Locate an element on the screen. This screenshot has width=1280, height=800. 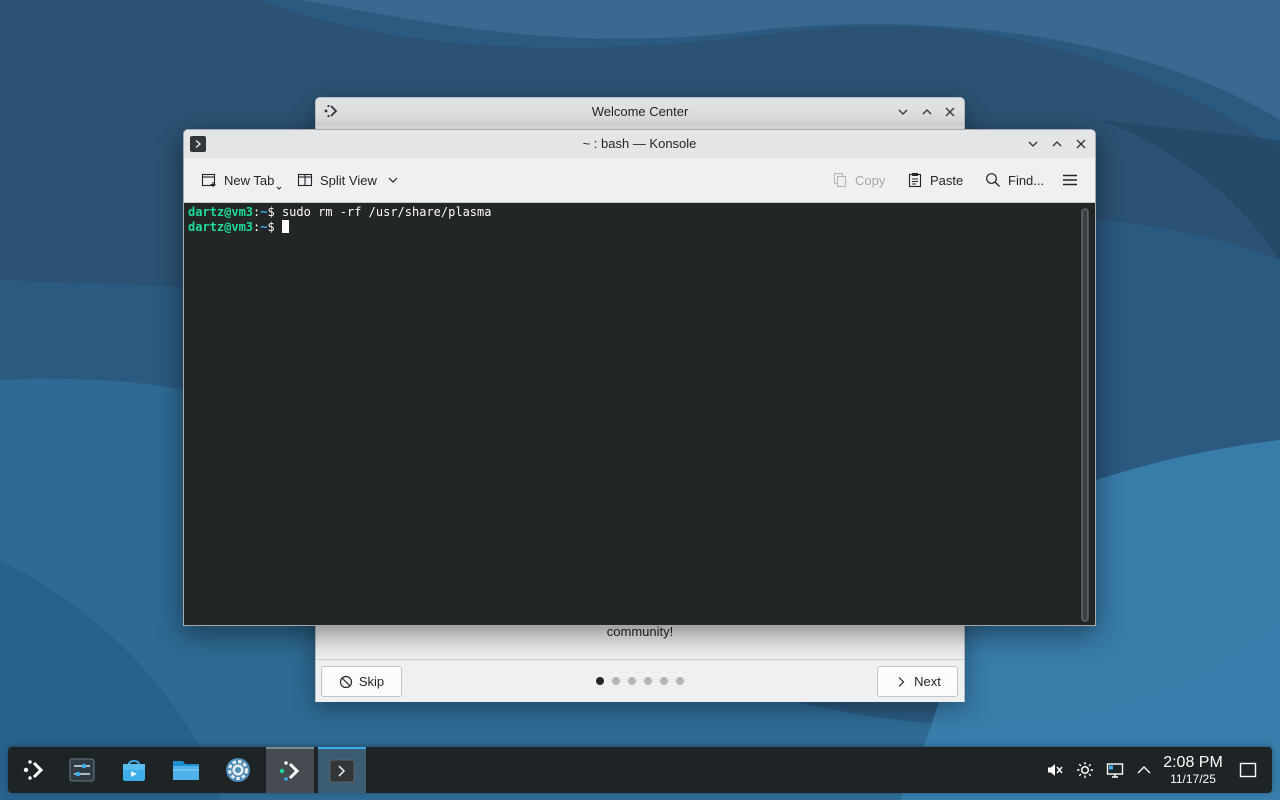
skip-button: Skip is located at coordinates (361, 681).